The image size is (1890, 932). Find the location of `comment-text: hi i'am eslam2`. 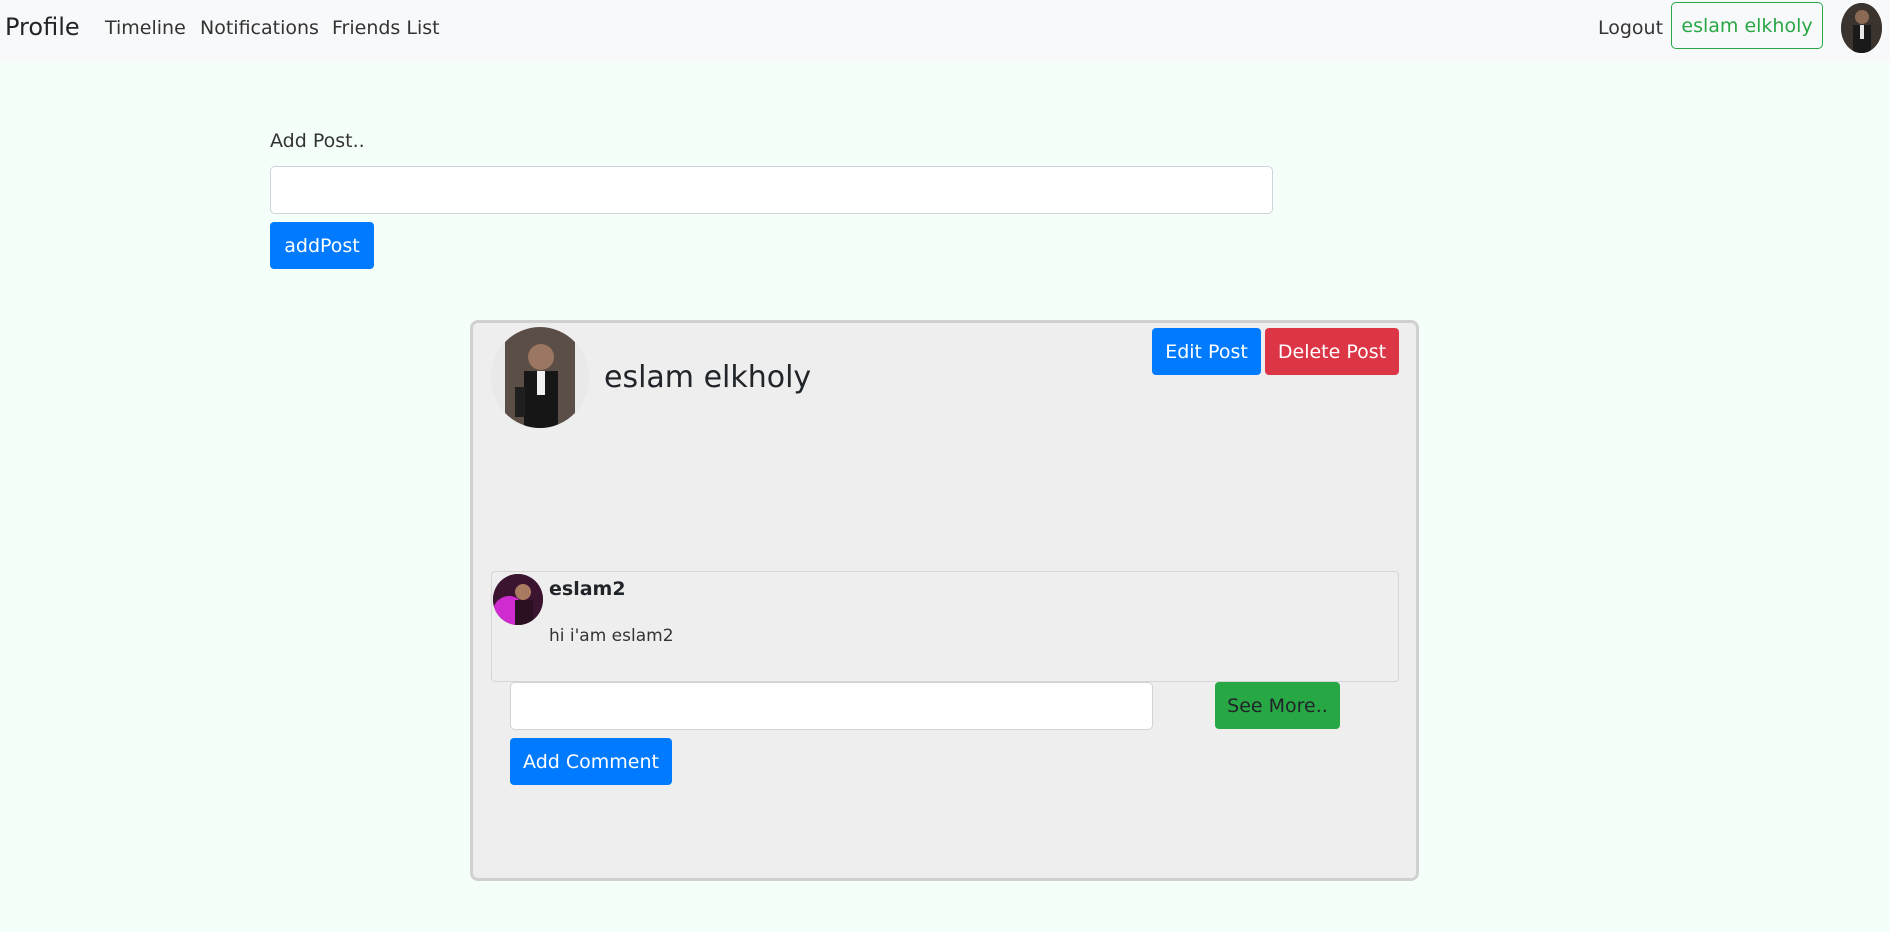

comment-text: hi i'am eslam2 is located at coordinates (611, 636).